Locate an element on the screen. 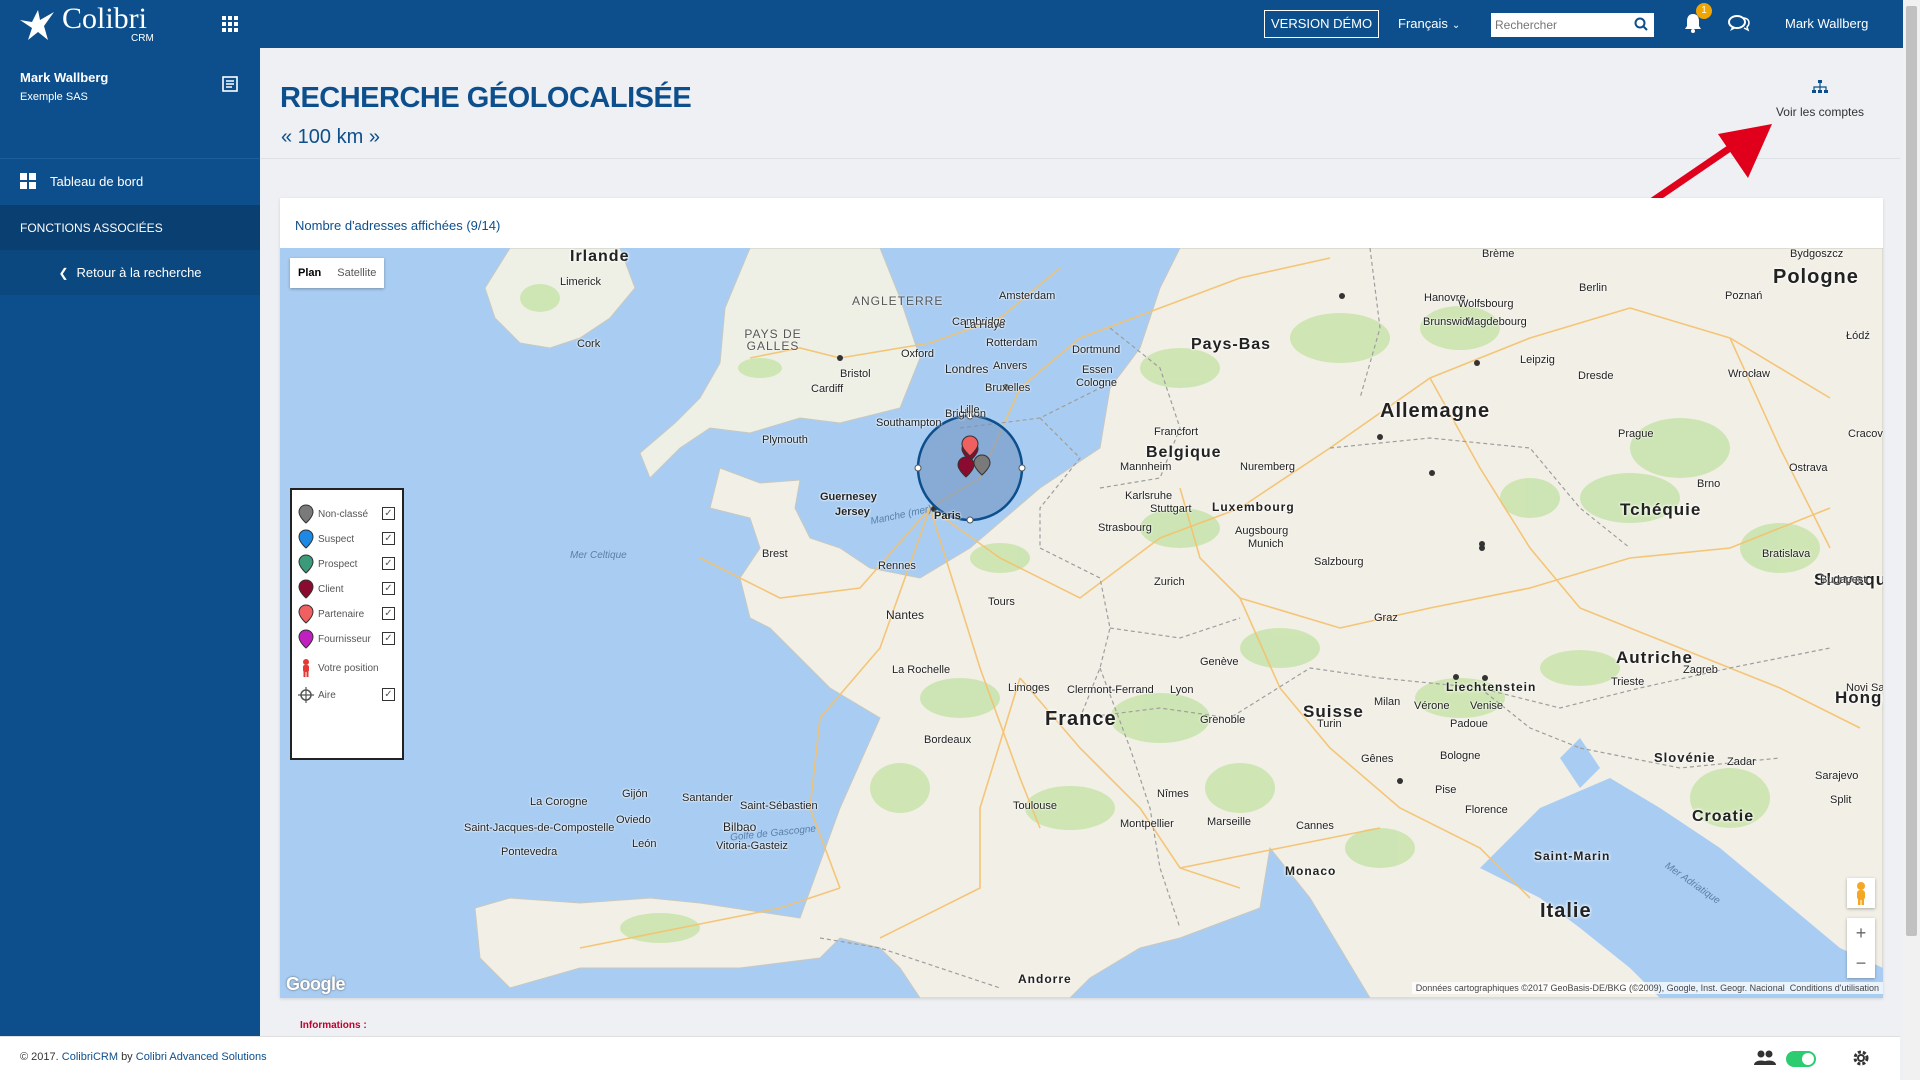  contact-card-icon is located at coordinates (230, 84).